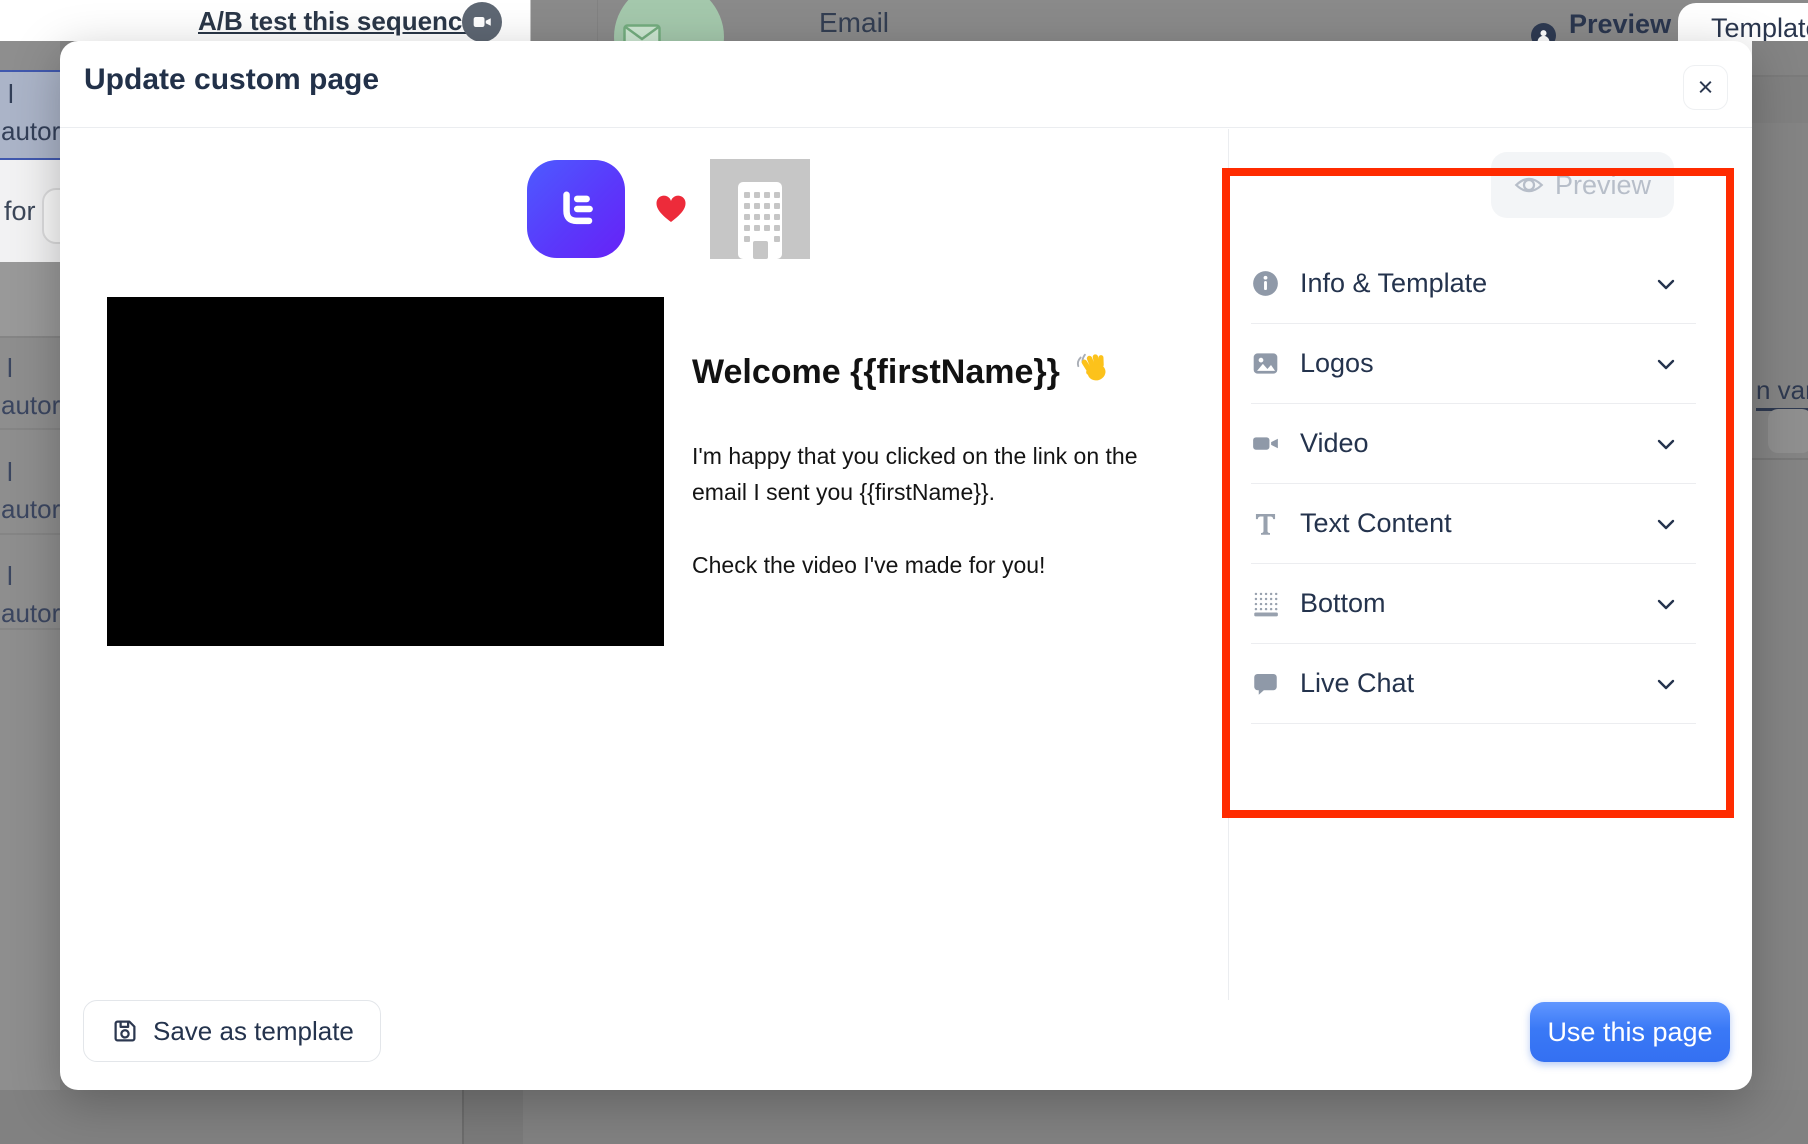  I want to click on text-input-fragment, so click(51, 216).